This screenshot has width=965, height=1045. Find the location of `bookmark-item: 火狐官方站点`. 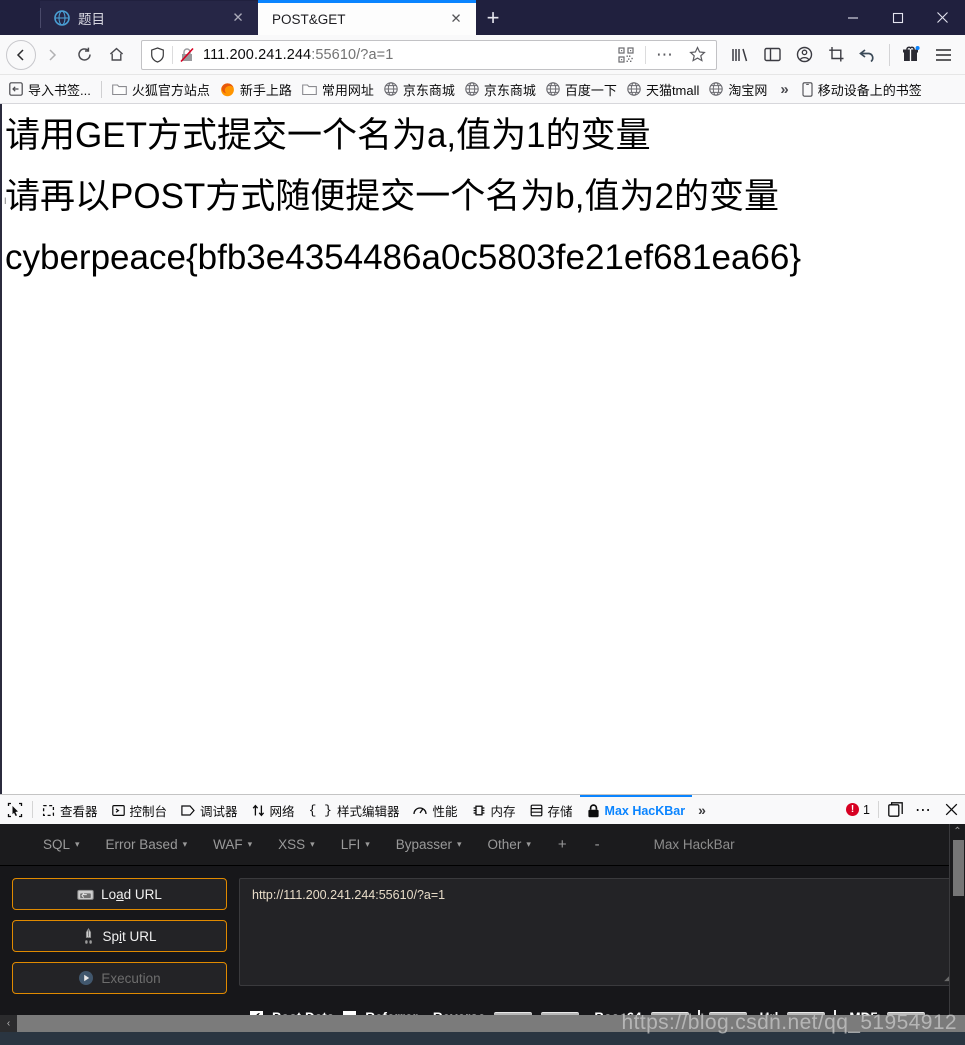

bookmark-item: 火狐官方站点 is located at coordinates (161, 89).